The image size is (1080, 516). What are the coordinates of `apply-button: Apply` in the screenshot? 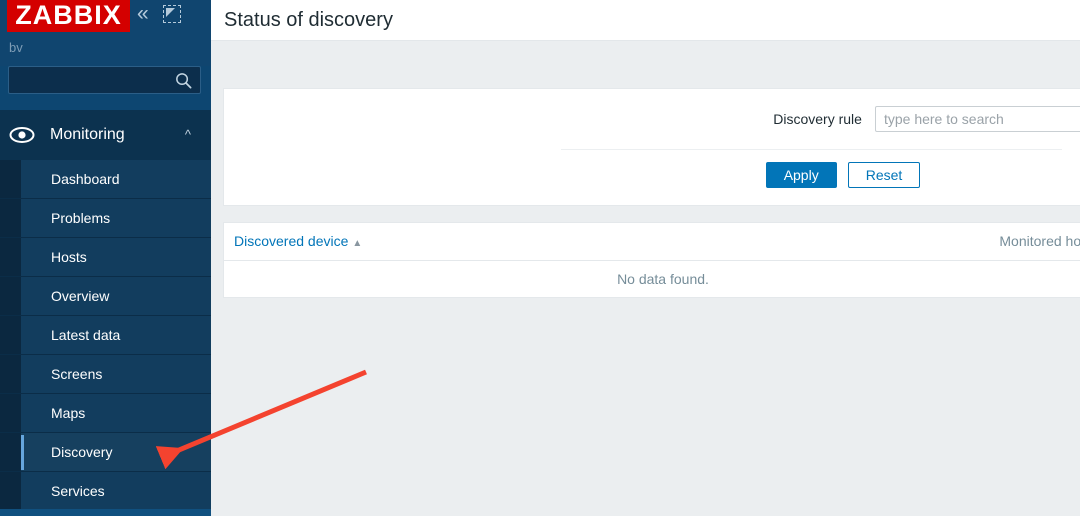 It's located at (801, 175).